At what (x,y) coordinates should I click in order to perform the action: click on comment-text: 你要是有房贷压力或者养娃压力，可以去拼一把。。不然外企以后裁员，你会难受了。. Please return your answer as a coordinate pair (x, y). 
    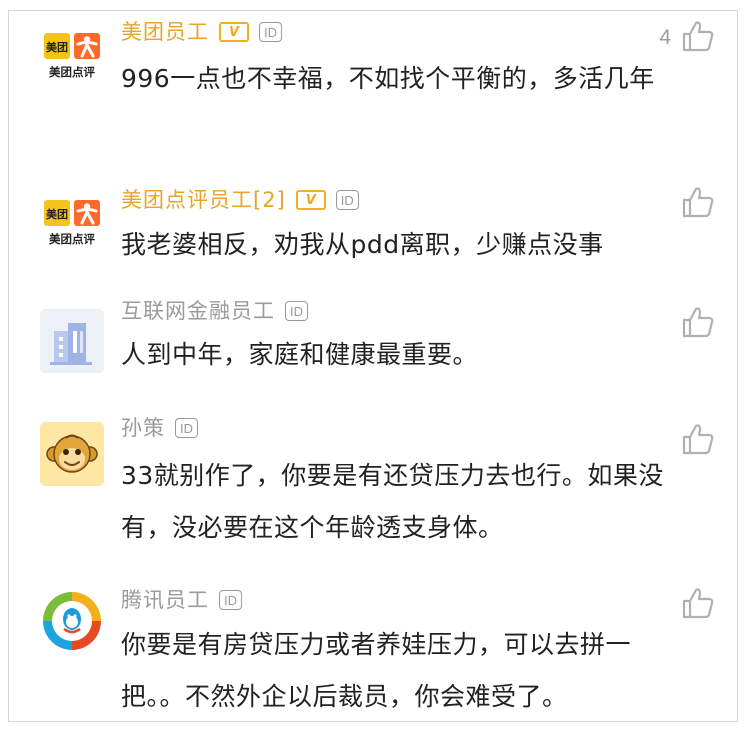
    Looking at the image, I should click on (376, 670).